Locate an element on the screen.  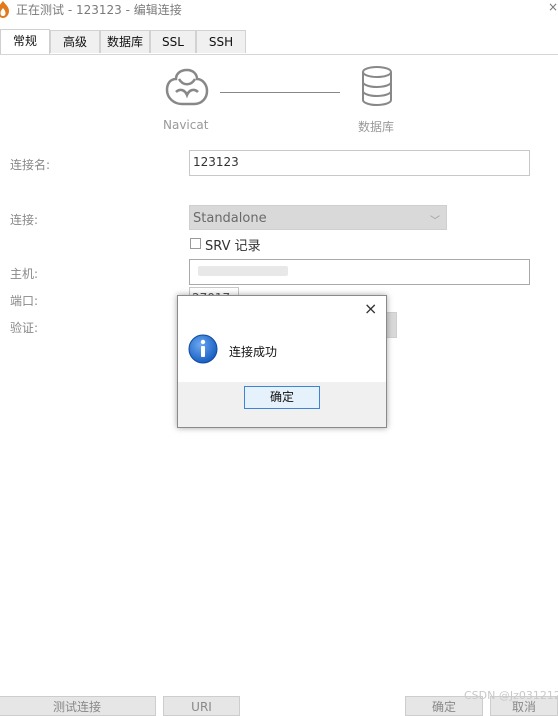
watermark: CSDN @Jz031212 is located at coordinates (511, 695).